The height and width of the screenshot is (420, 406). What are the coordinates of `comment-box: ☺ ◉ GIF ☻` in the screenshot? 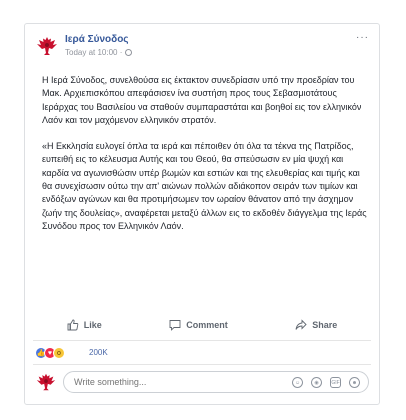 It's located at (216, 382).